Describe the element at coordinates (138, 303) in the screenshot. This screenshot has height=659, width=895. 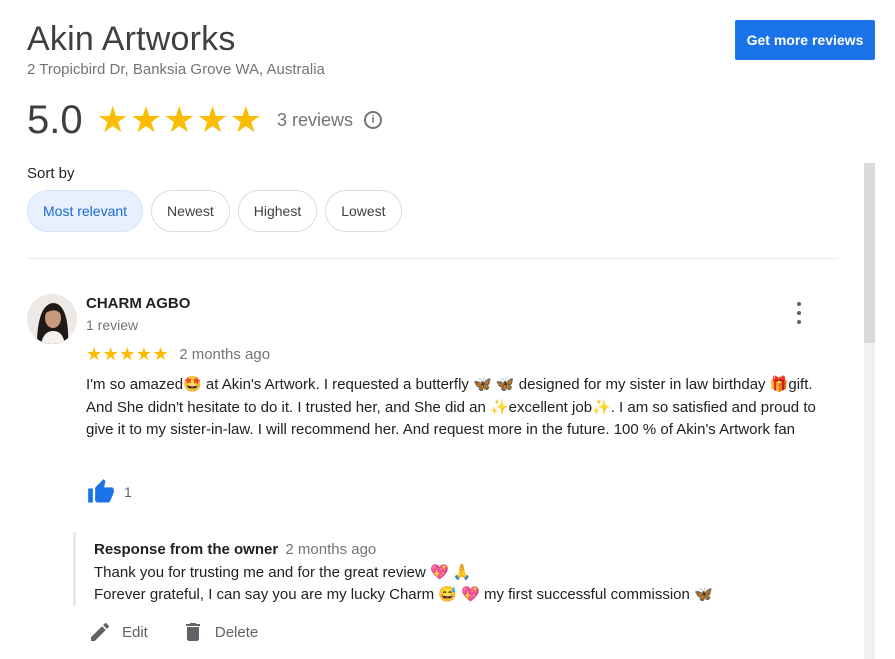
I see `reviewer-name: CHARM AGBO` at that location.